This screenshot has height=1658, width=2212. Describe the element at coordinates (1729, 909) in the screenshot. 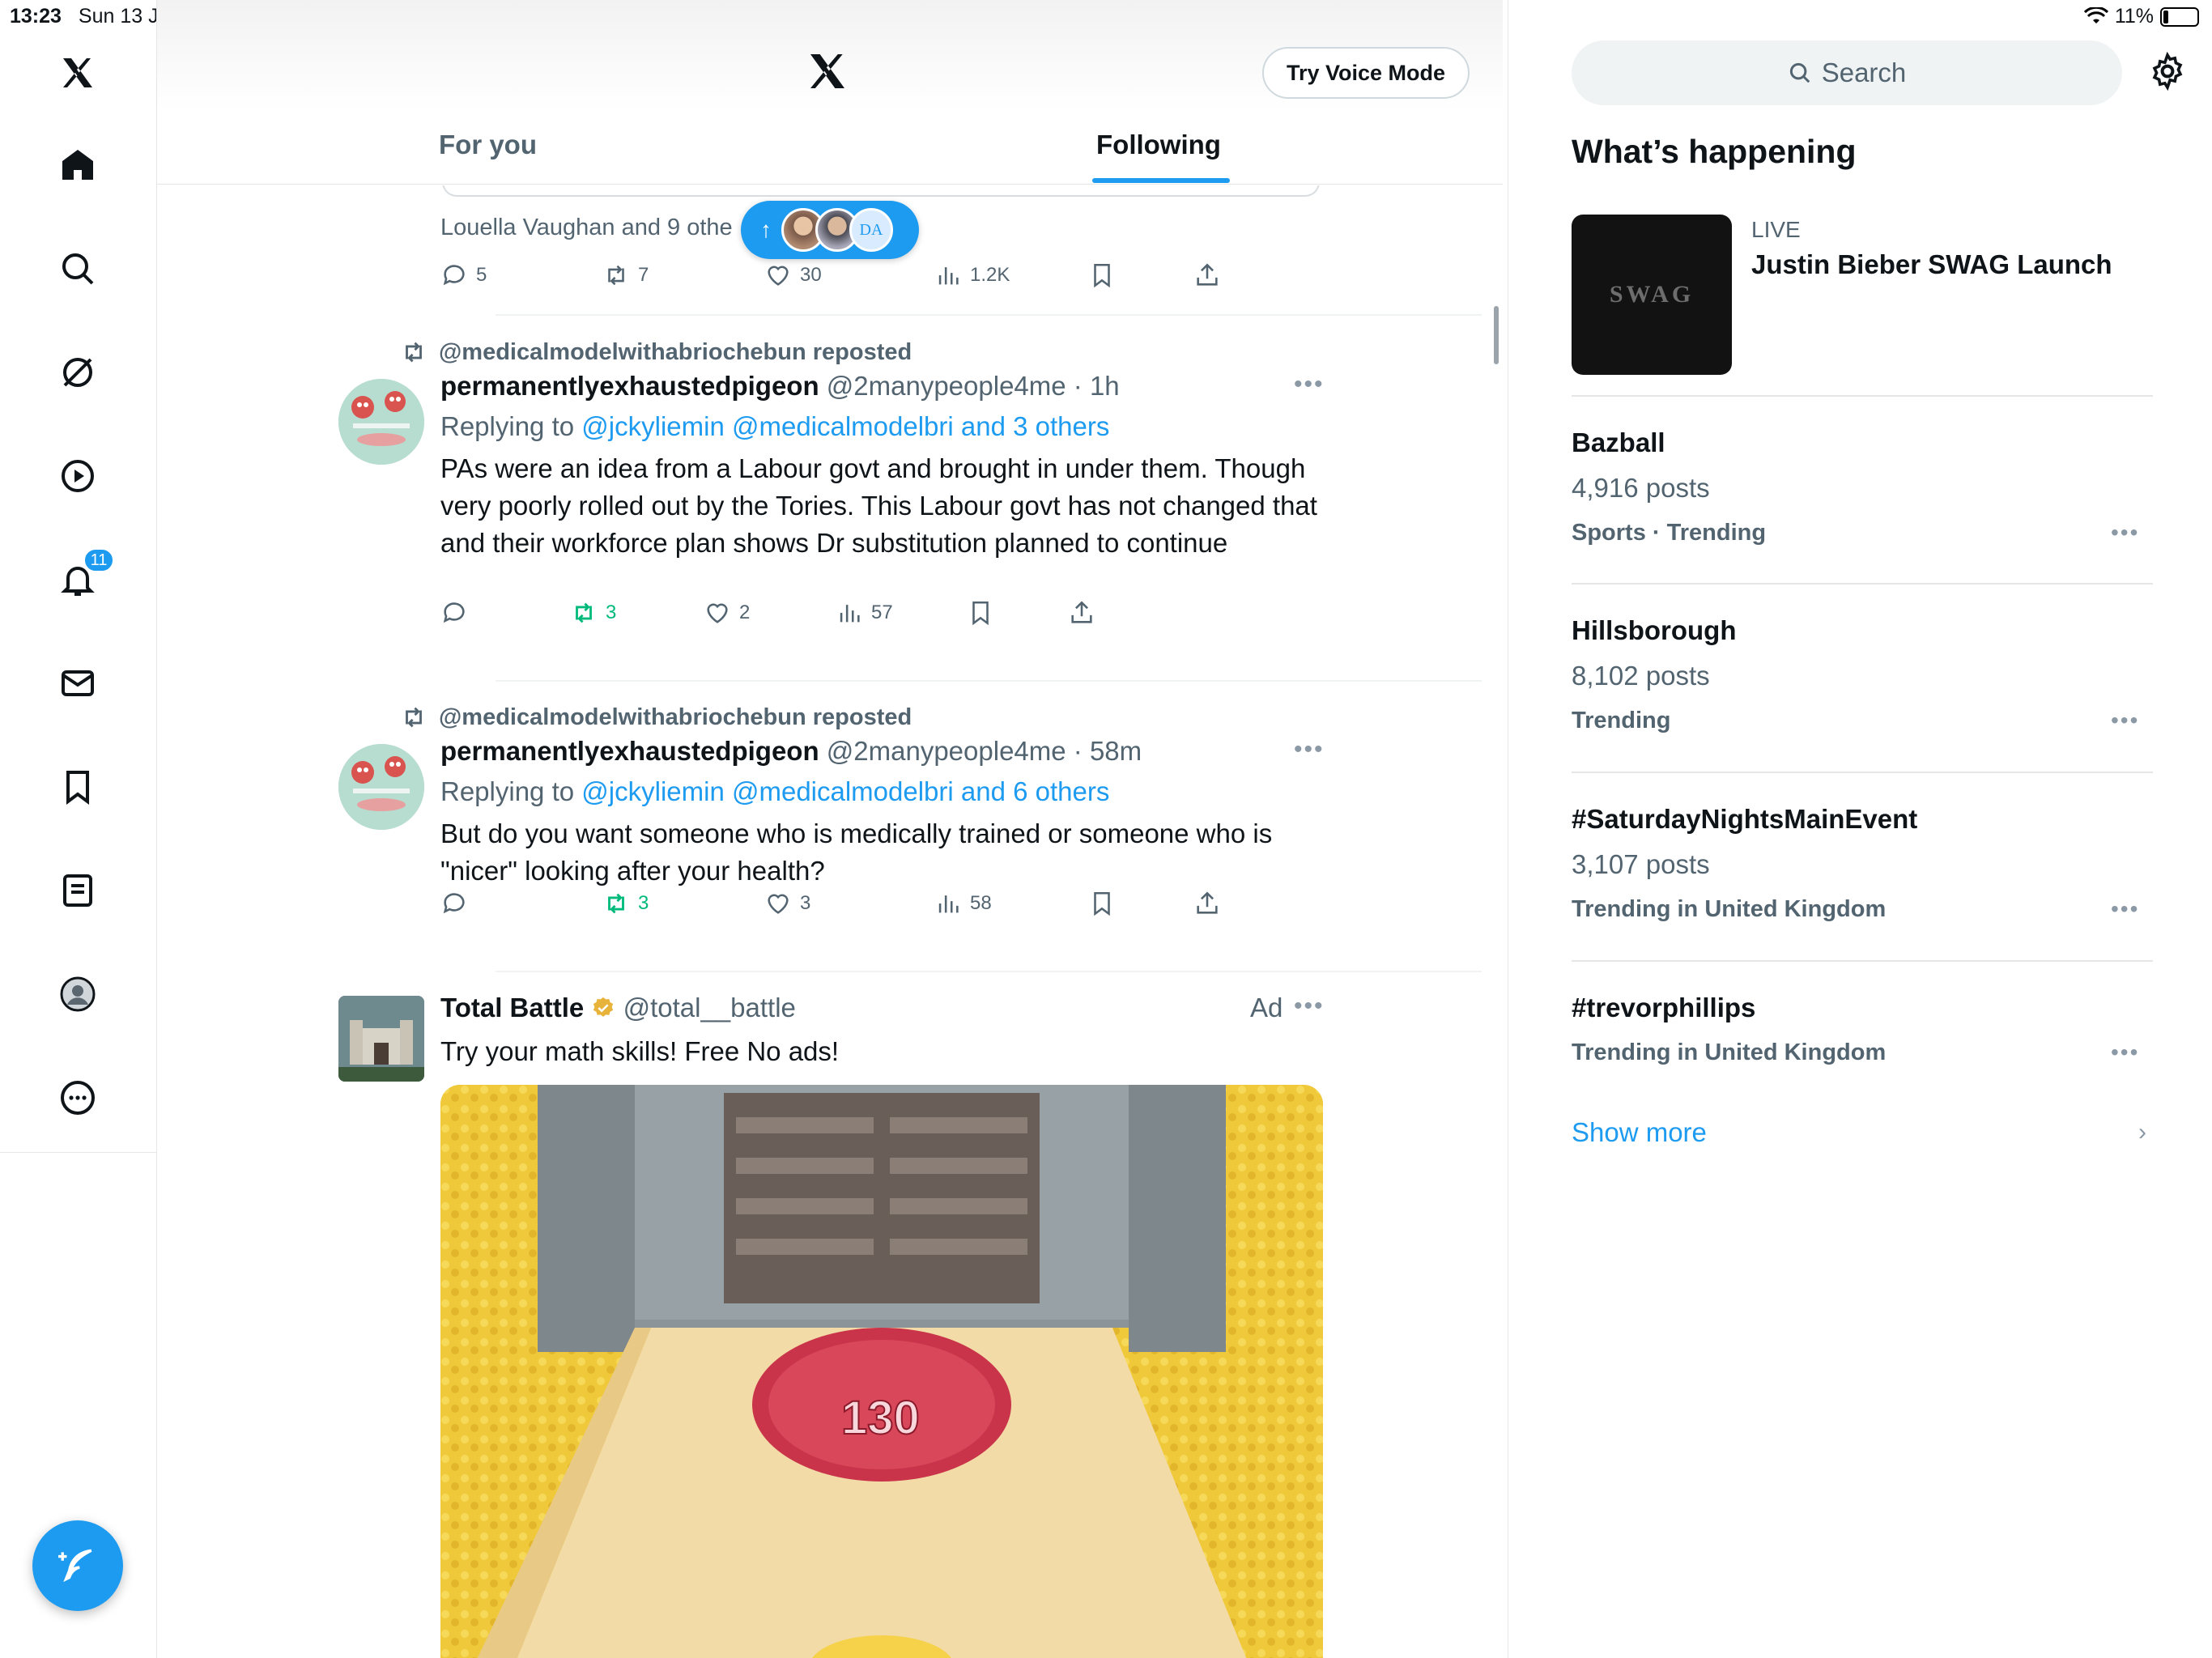

I see `trend-context: Trending in United Kingdom` at that location.